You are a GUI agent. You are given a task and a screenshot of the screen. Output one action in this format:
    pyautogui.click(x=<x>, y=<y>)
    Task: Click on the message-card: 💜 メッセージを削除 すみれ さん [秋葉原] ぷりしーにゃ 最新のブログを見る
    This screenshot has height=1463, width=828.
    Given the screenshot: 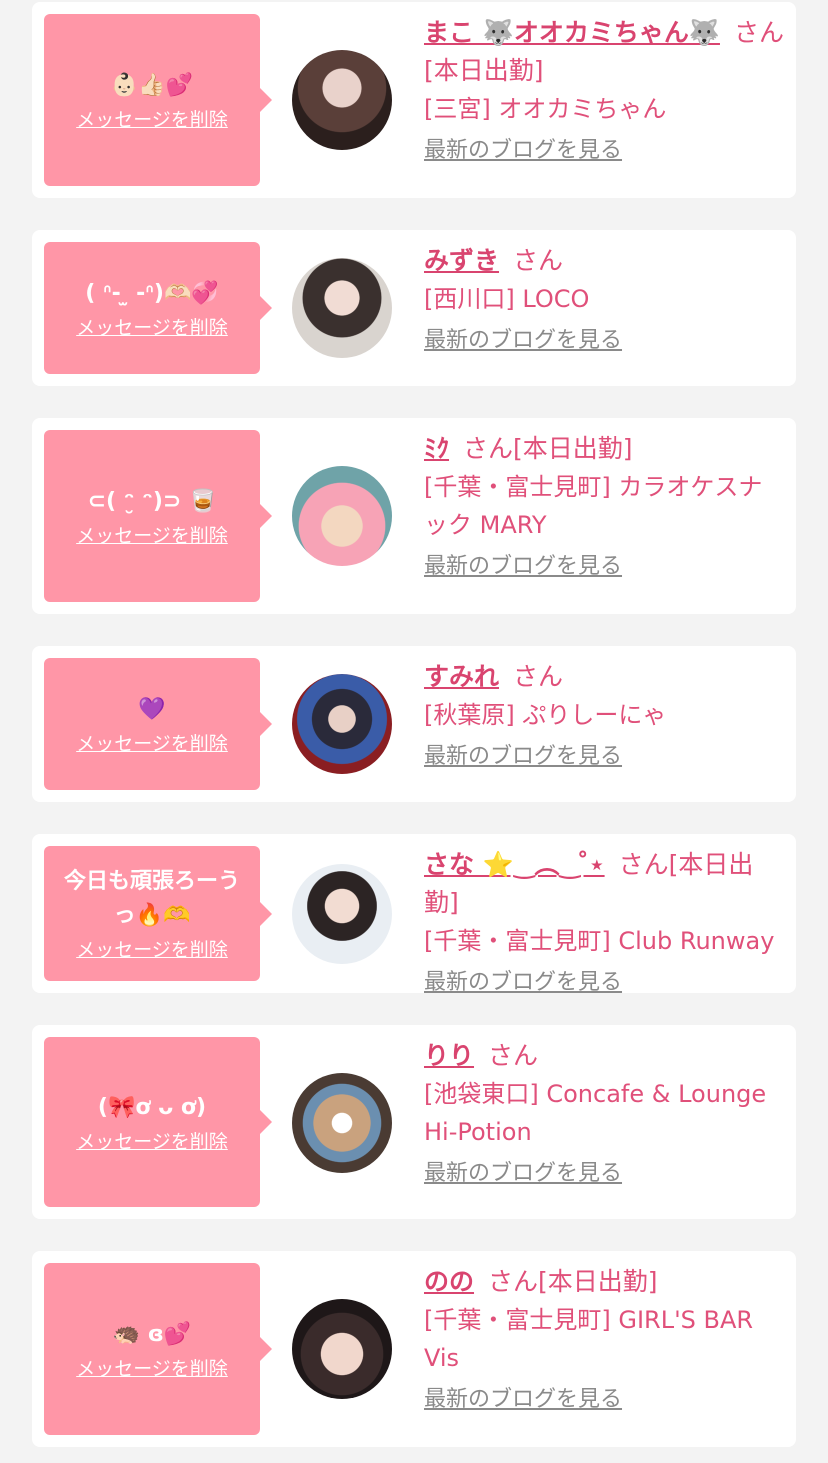 What is the action you would take?
    pyautogui.click(x=414, y=724)
    